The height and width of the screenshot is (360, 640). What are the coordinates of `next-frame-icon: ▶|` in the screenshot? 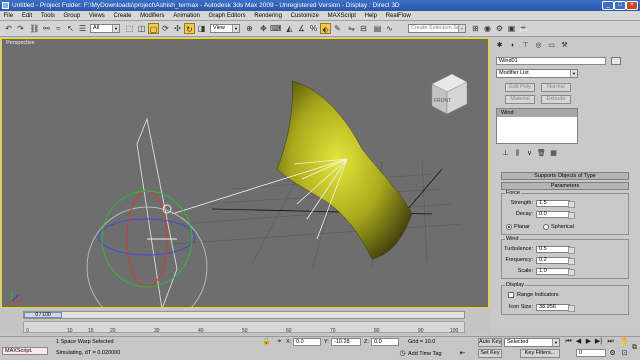 It's located at (598, 341).